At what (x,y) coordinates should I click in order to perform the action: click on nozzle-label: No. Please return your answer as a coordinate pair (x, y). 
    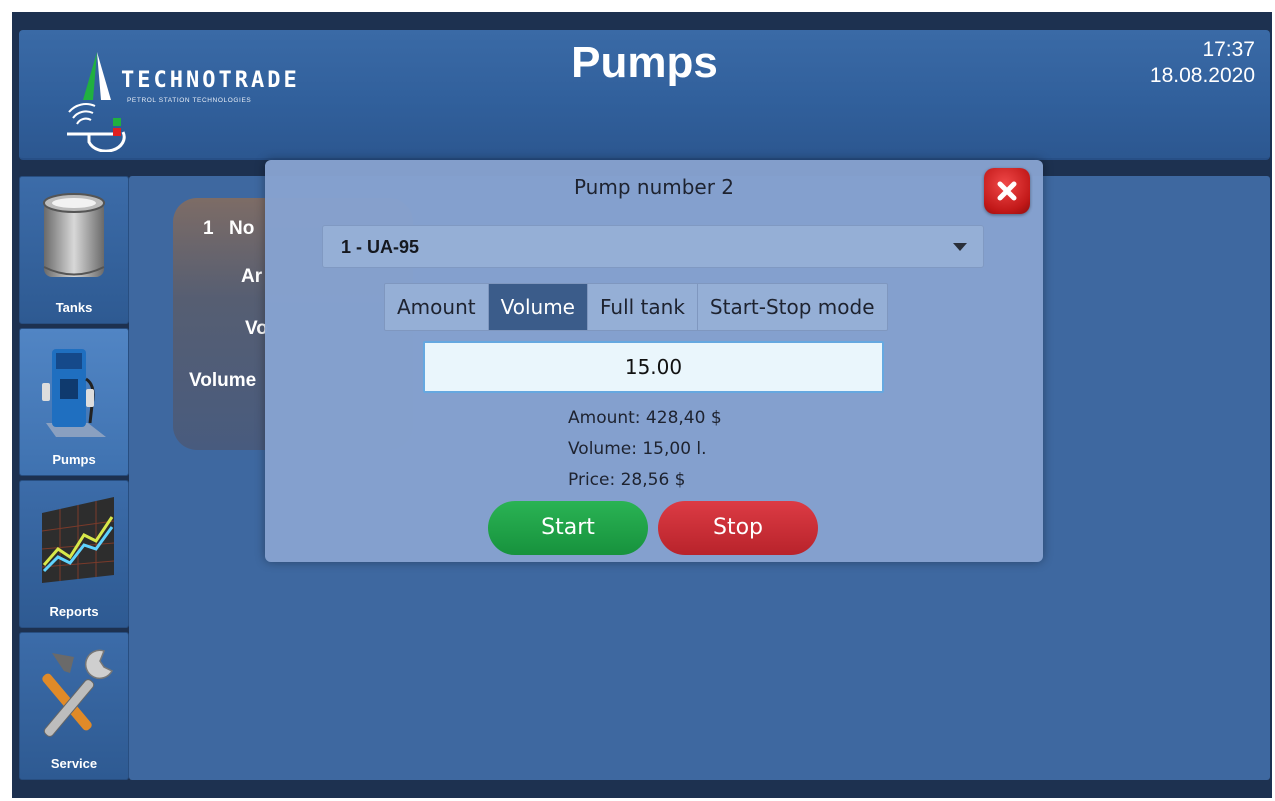
    Looking at the image, I should click on (242, 228).